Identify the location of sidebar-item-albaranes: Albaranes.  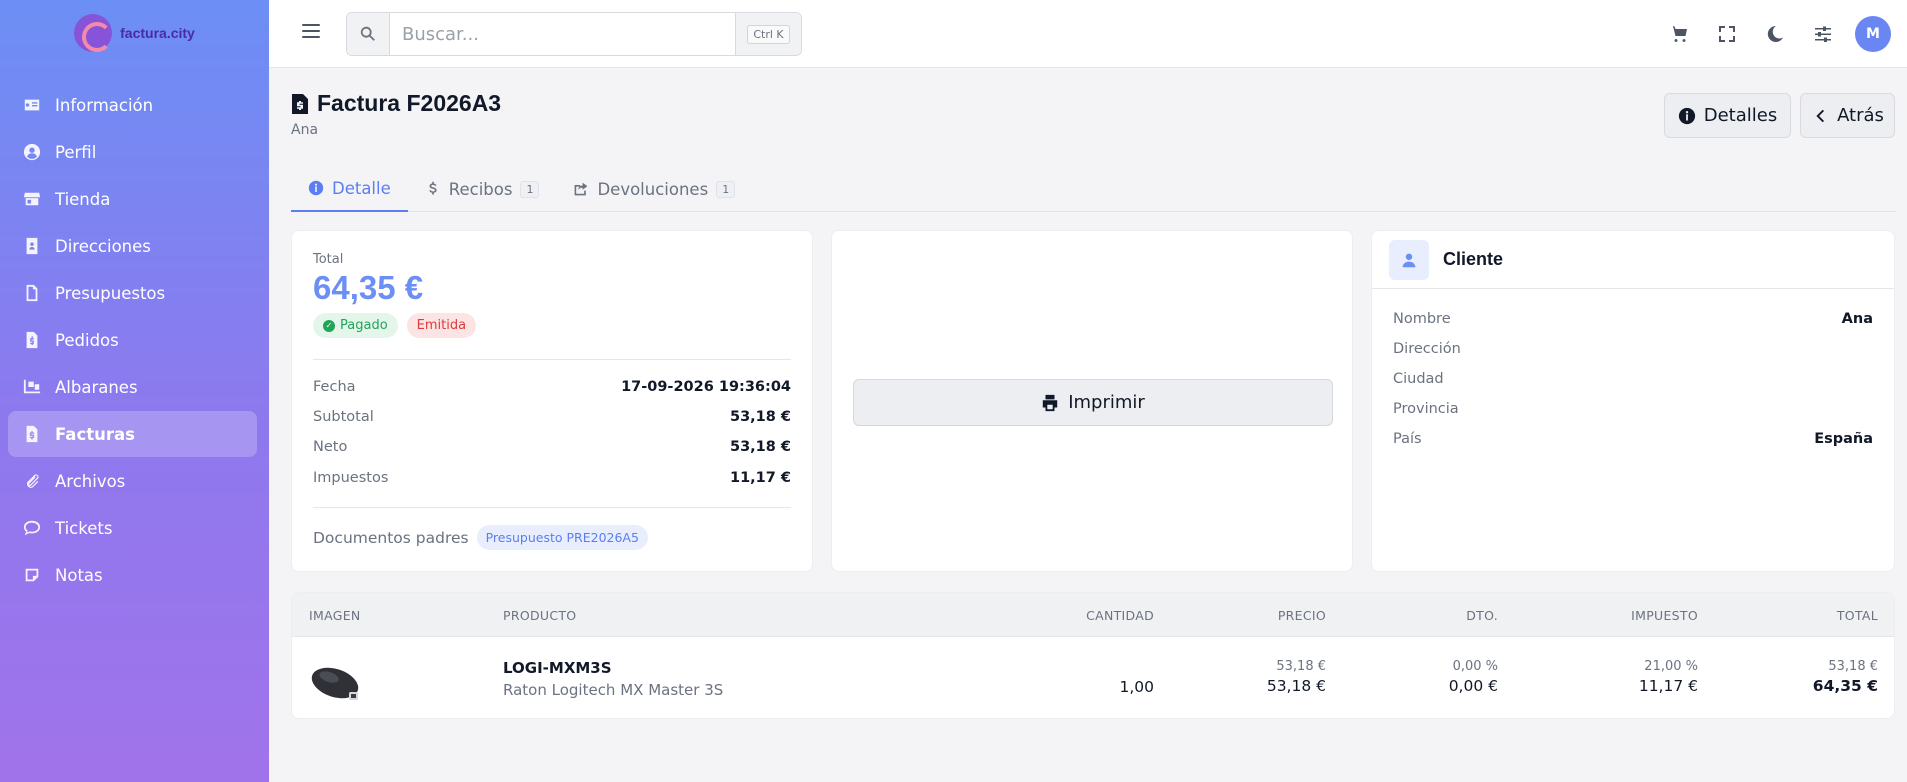
(132, 387).